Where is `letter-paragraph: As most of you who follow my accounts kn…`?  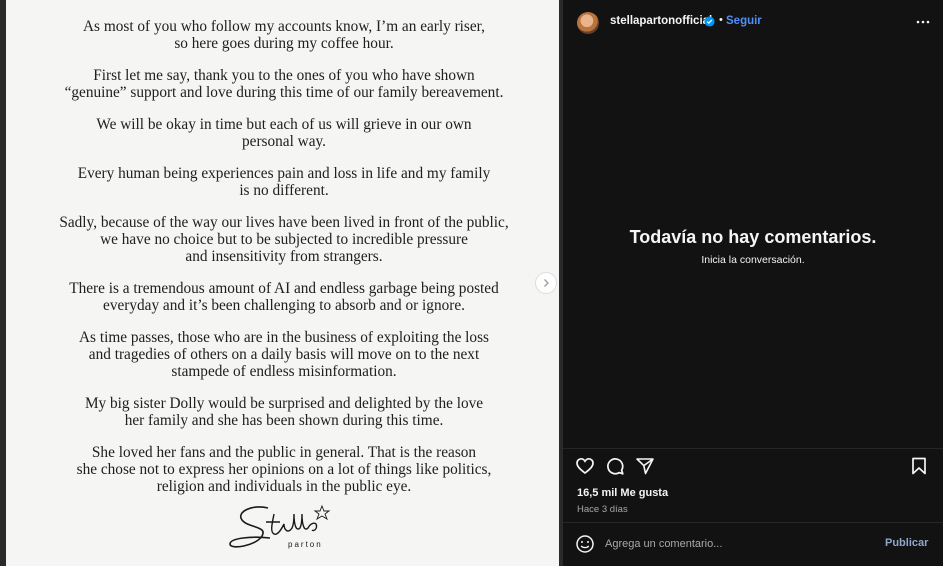 letter-paragraph: As most of you who follow my accounts kn… is located at coordinates (284, 35).